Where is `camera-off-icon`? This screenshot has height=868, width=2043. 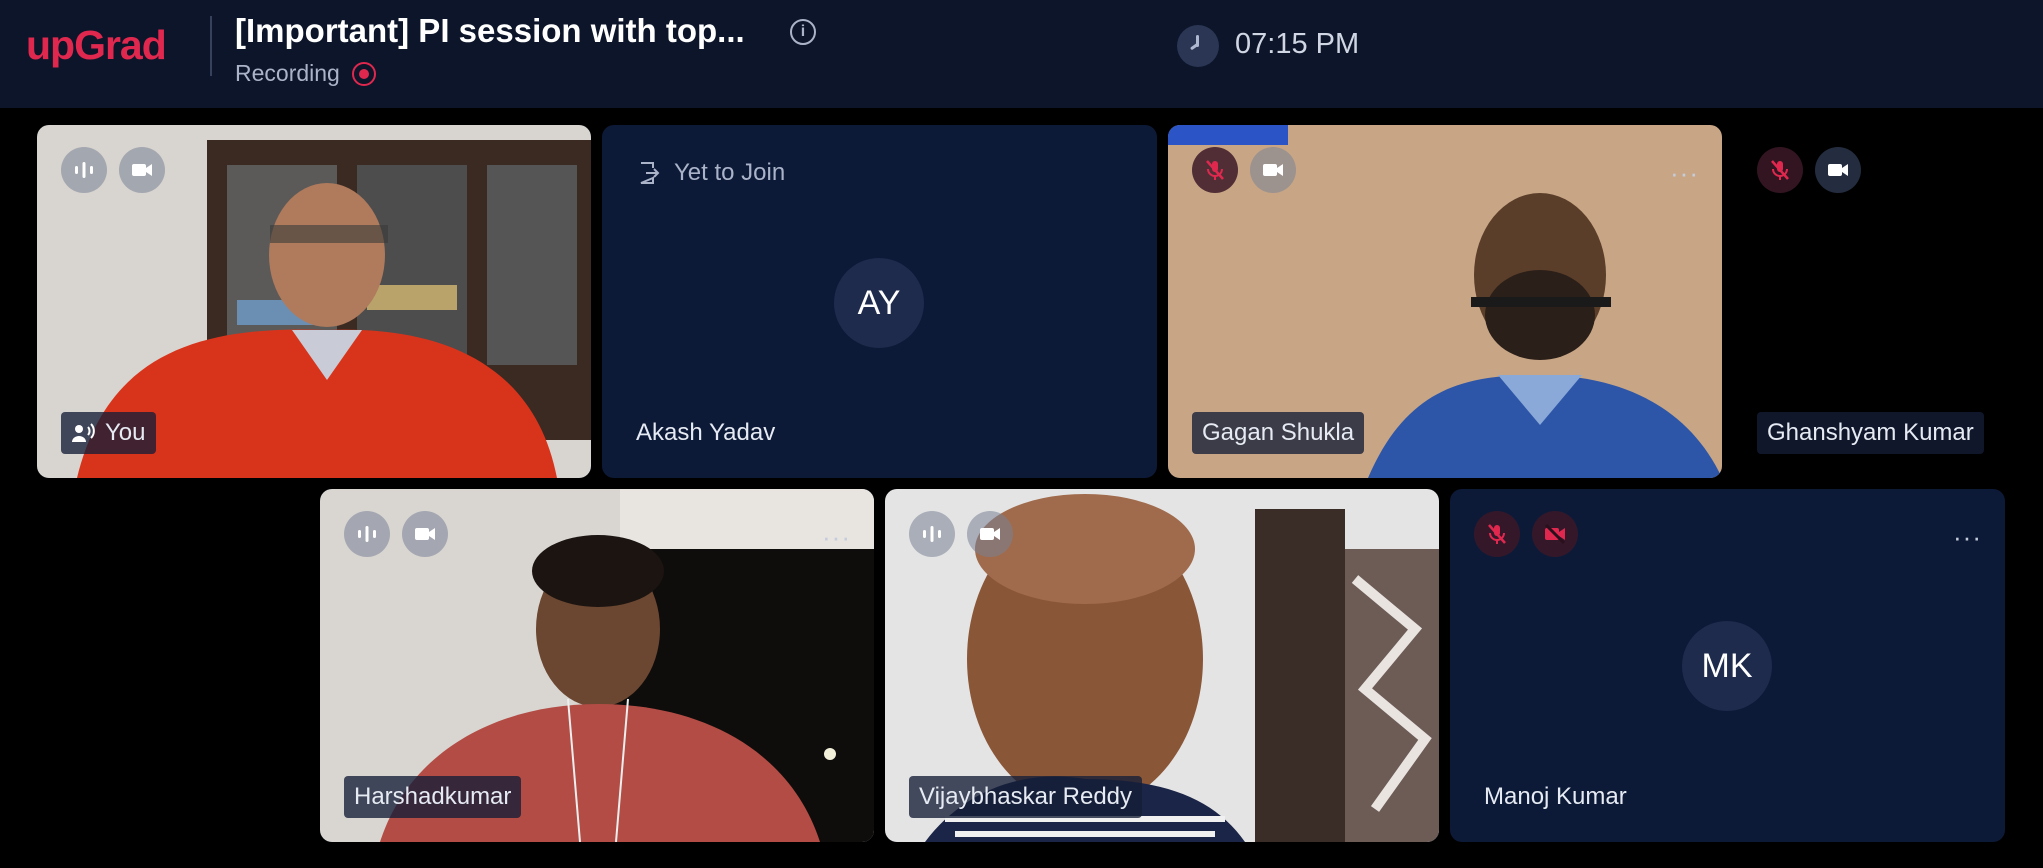
camera-off-icon is located at coordinates (1555, 534).